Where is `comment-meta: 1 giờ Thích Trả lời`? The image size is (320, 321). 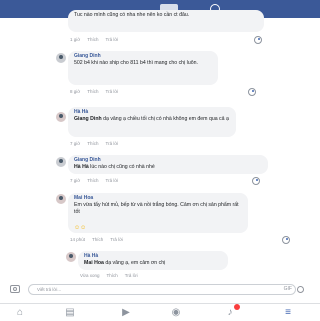 comment-meta: 1 giờ Thích Trả lời is located at coordinates (94, 39).